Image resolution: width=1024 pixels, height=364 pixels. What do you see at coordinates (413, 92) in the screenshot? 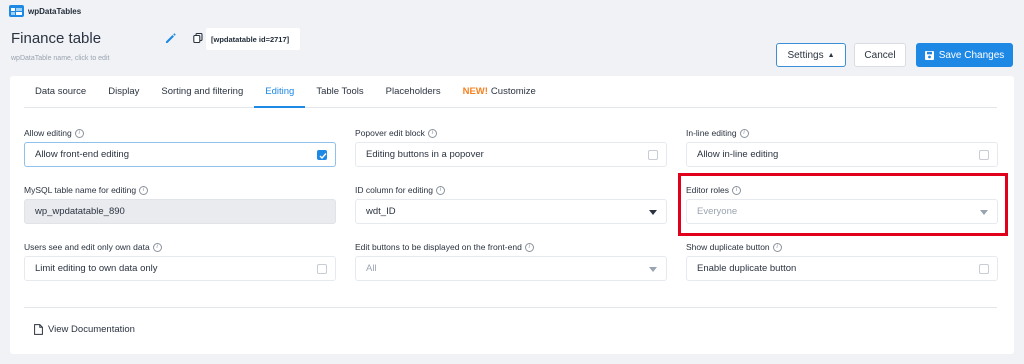
I see `tab-placeholders: Placeholders` at bounding box center [413, 92].